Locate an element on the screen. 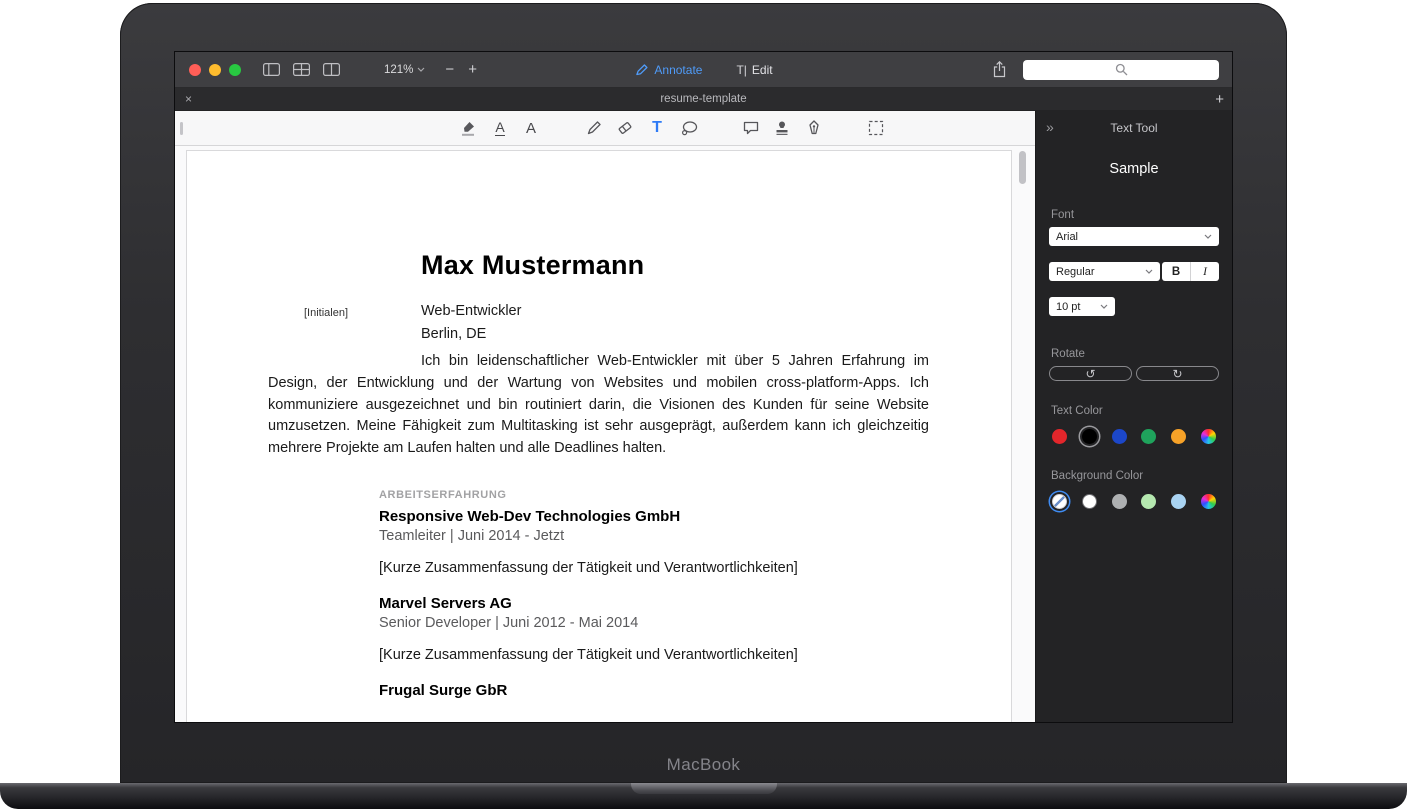  share-icon is located at coordinates (999, 69).